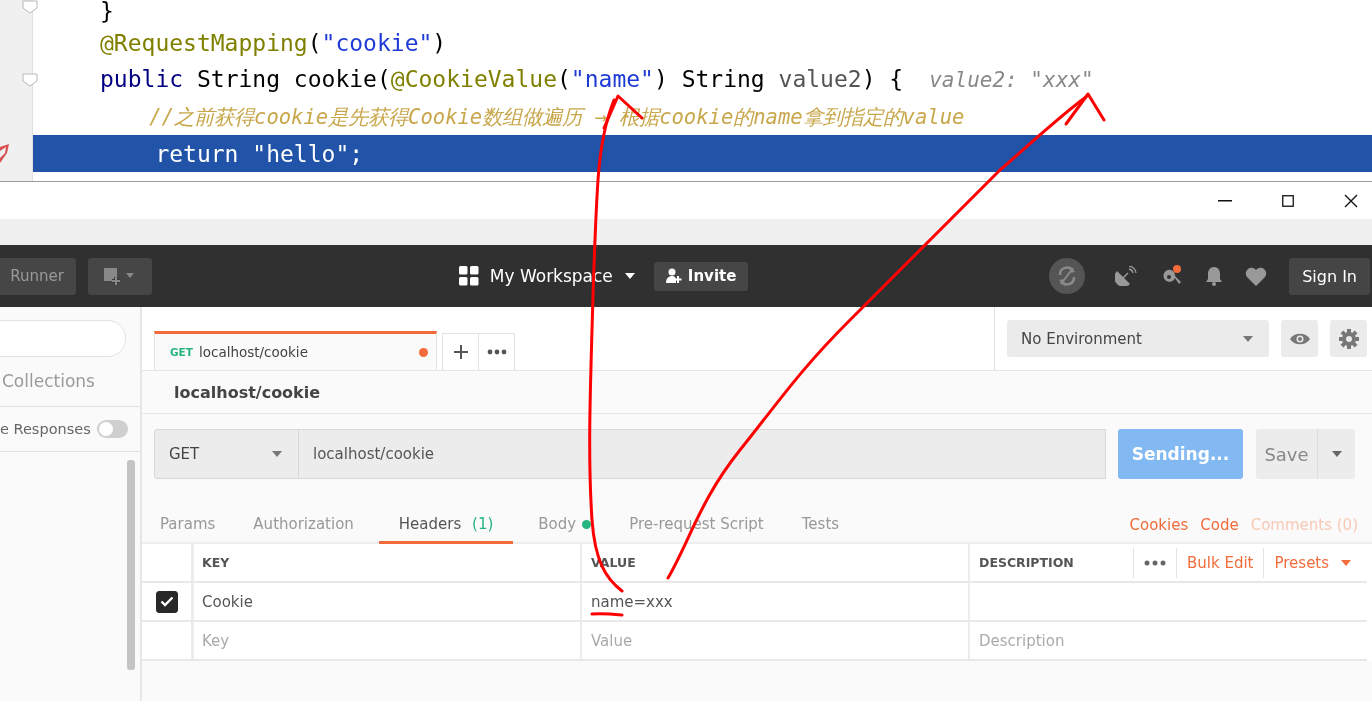  What do you see at coordinates (820, 525) in the screenshot?
I see `section-tab: Tests` at bounding box center [820, 525].